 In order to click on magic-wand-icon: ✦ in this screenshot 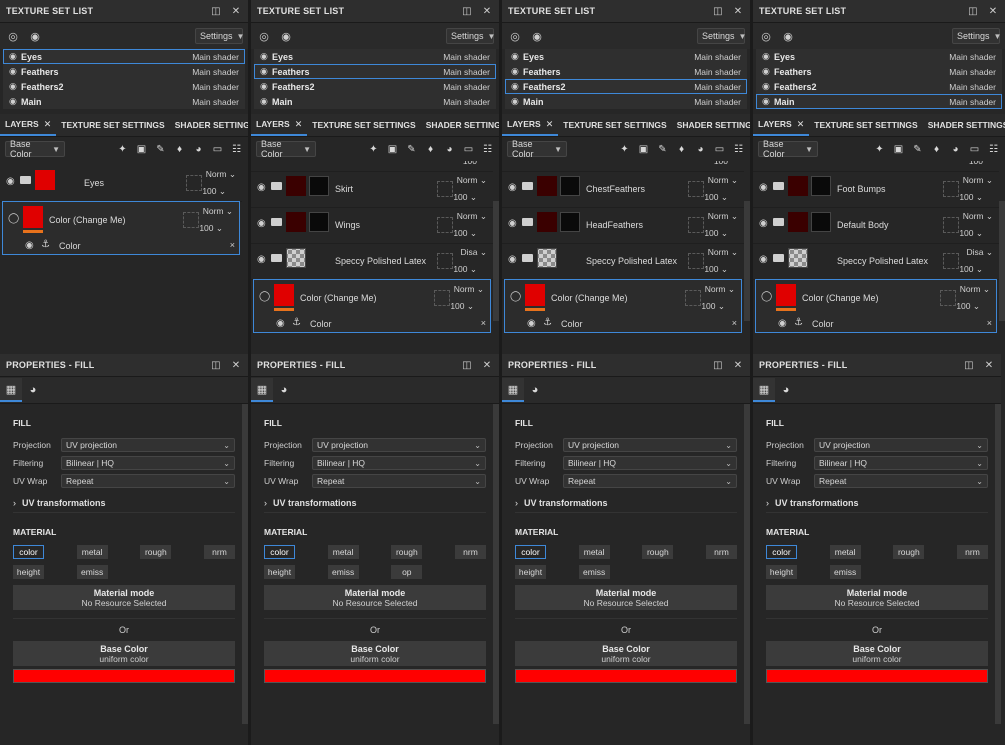, I will do `click(122, 149)`.